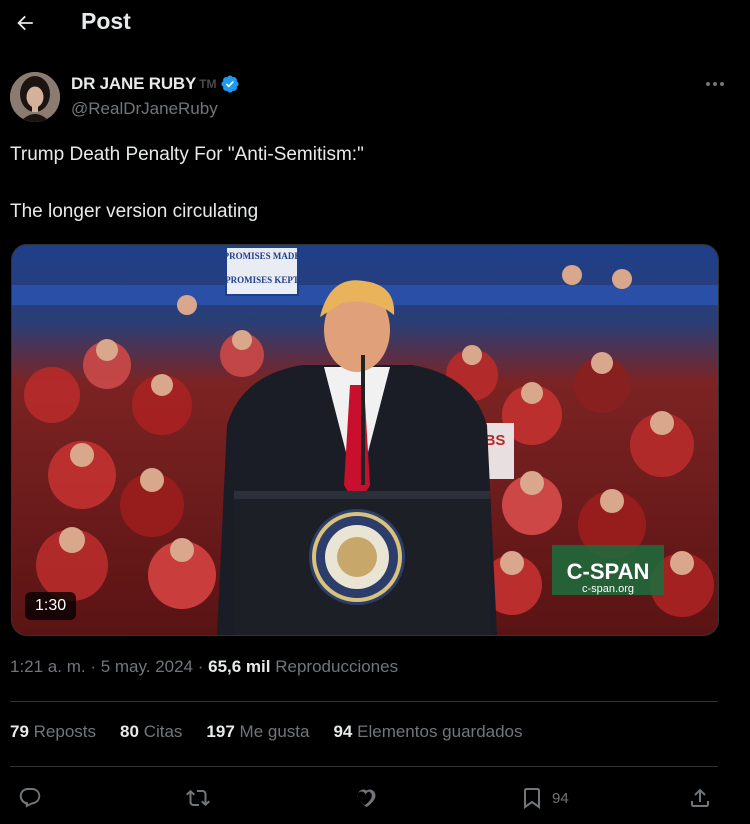 This screenshot has height=824, width=750. I want to click on video-duration-badge: 1:30, so click(51, 606).